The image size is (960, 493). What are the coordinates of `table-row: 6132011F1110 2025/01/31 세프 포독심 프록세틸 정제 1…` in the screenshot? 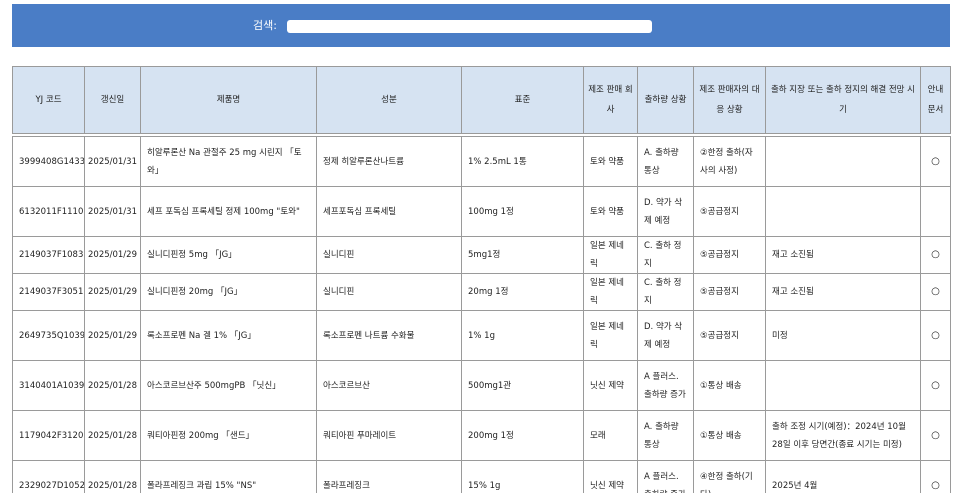 It's located at (481, 211).